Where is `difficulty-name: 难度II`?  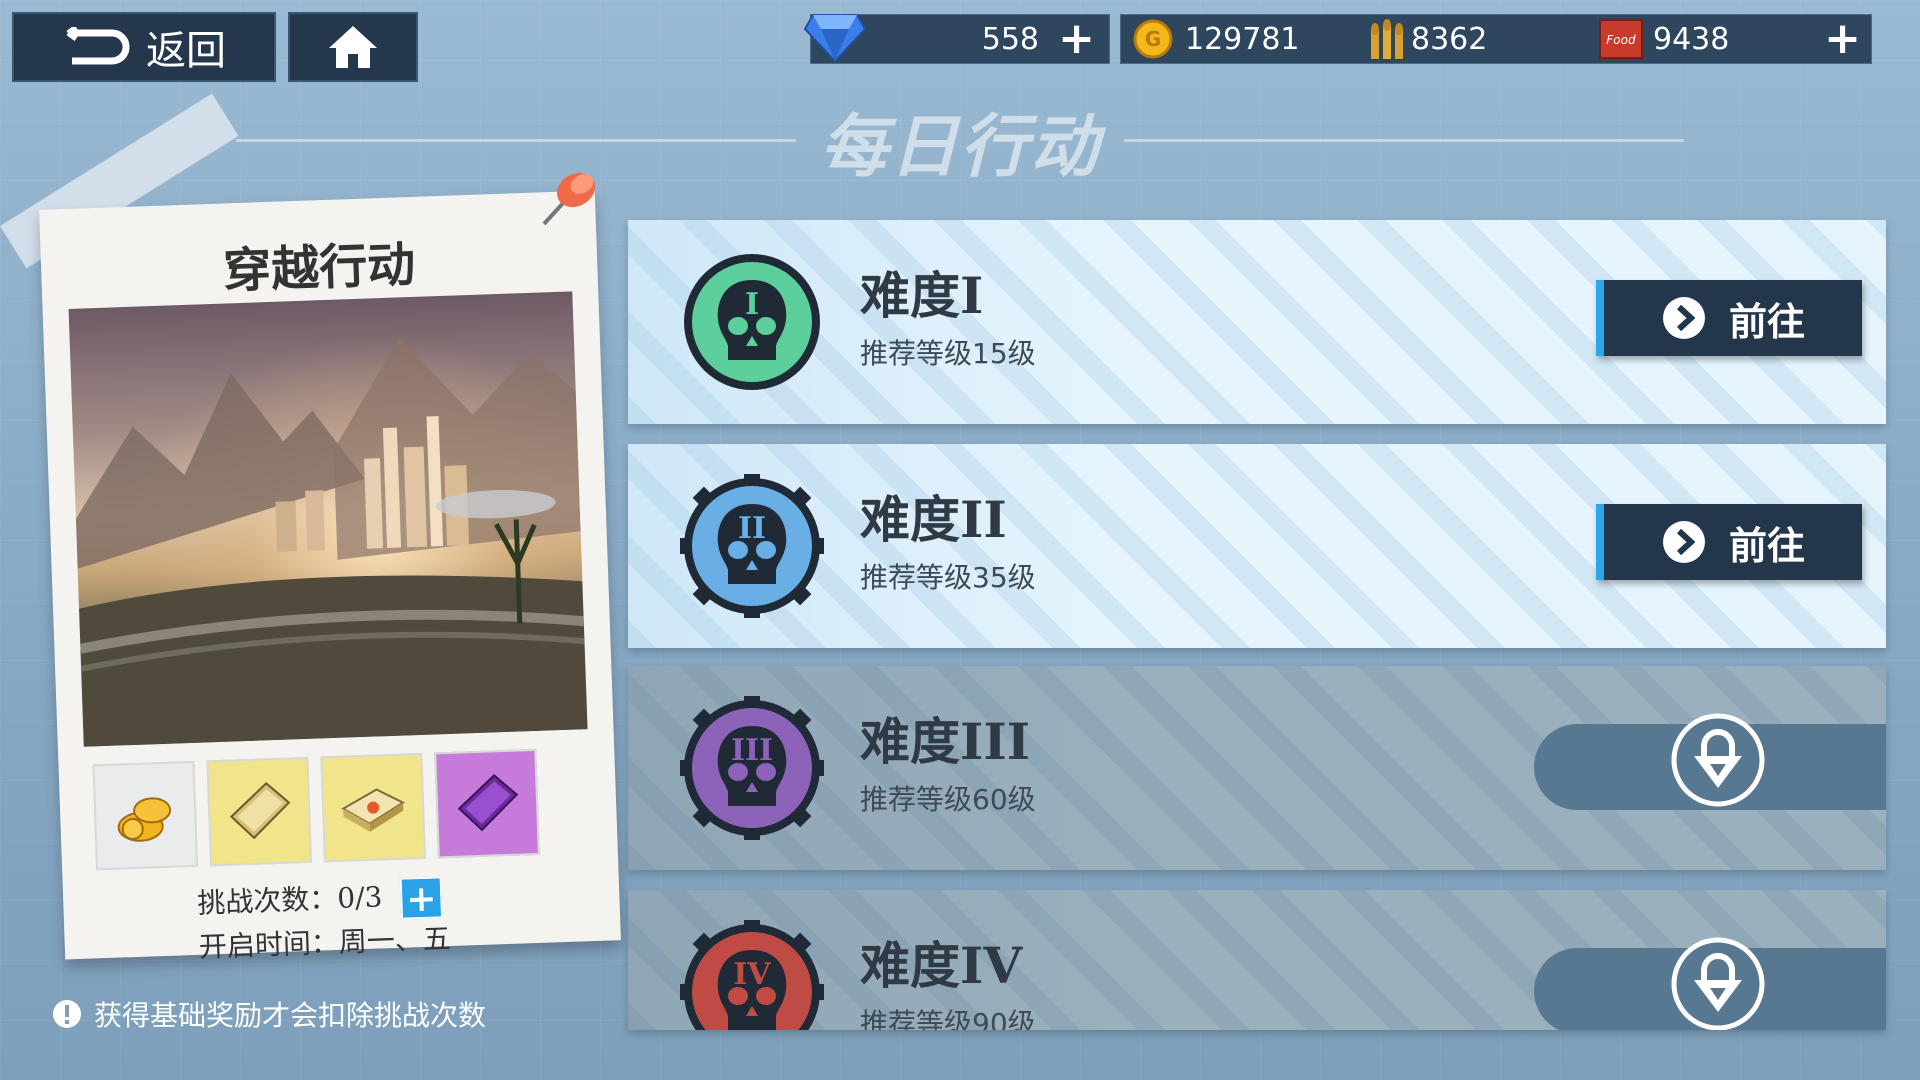 difficulty-name: 难度II is located at coordinates (933, 519).